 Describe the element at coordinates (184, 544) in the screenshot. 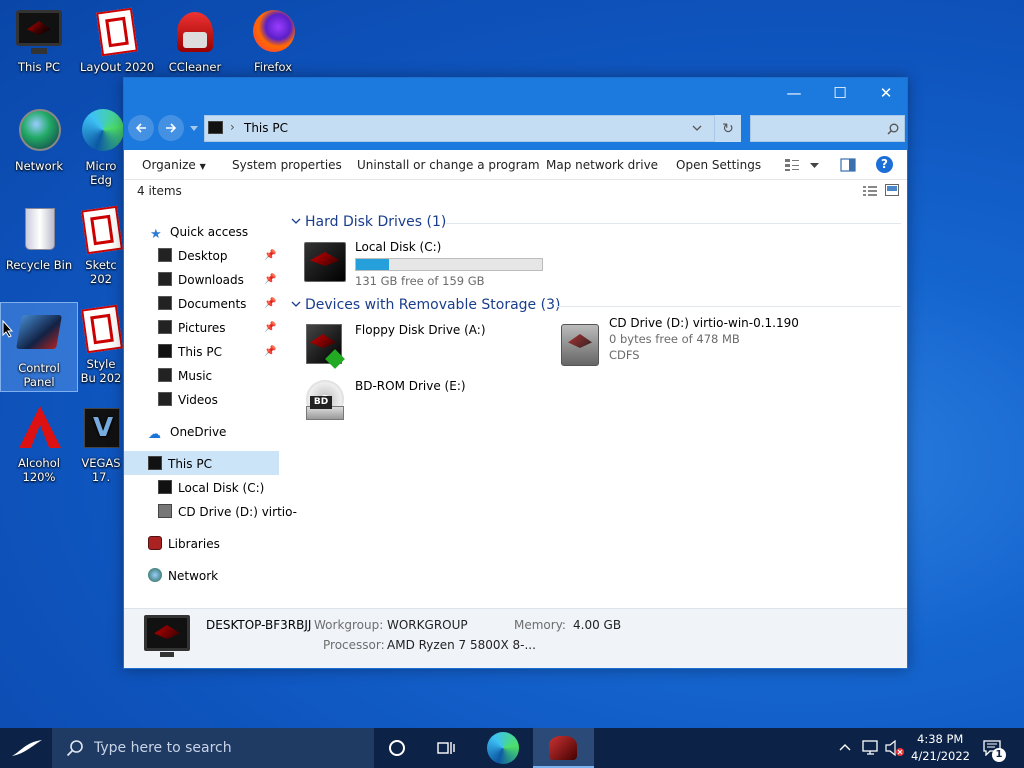

I see `nav-libraries: Libraries` at that location.